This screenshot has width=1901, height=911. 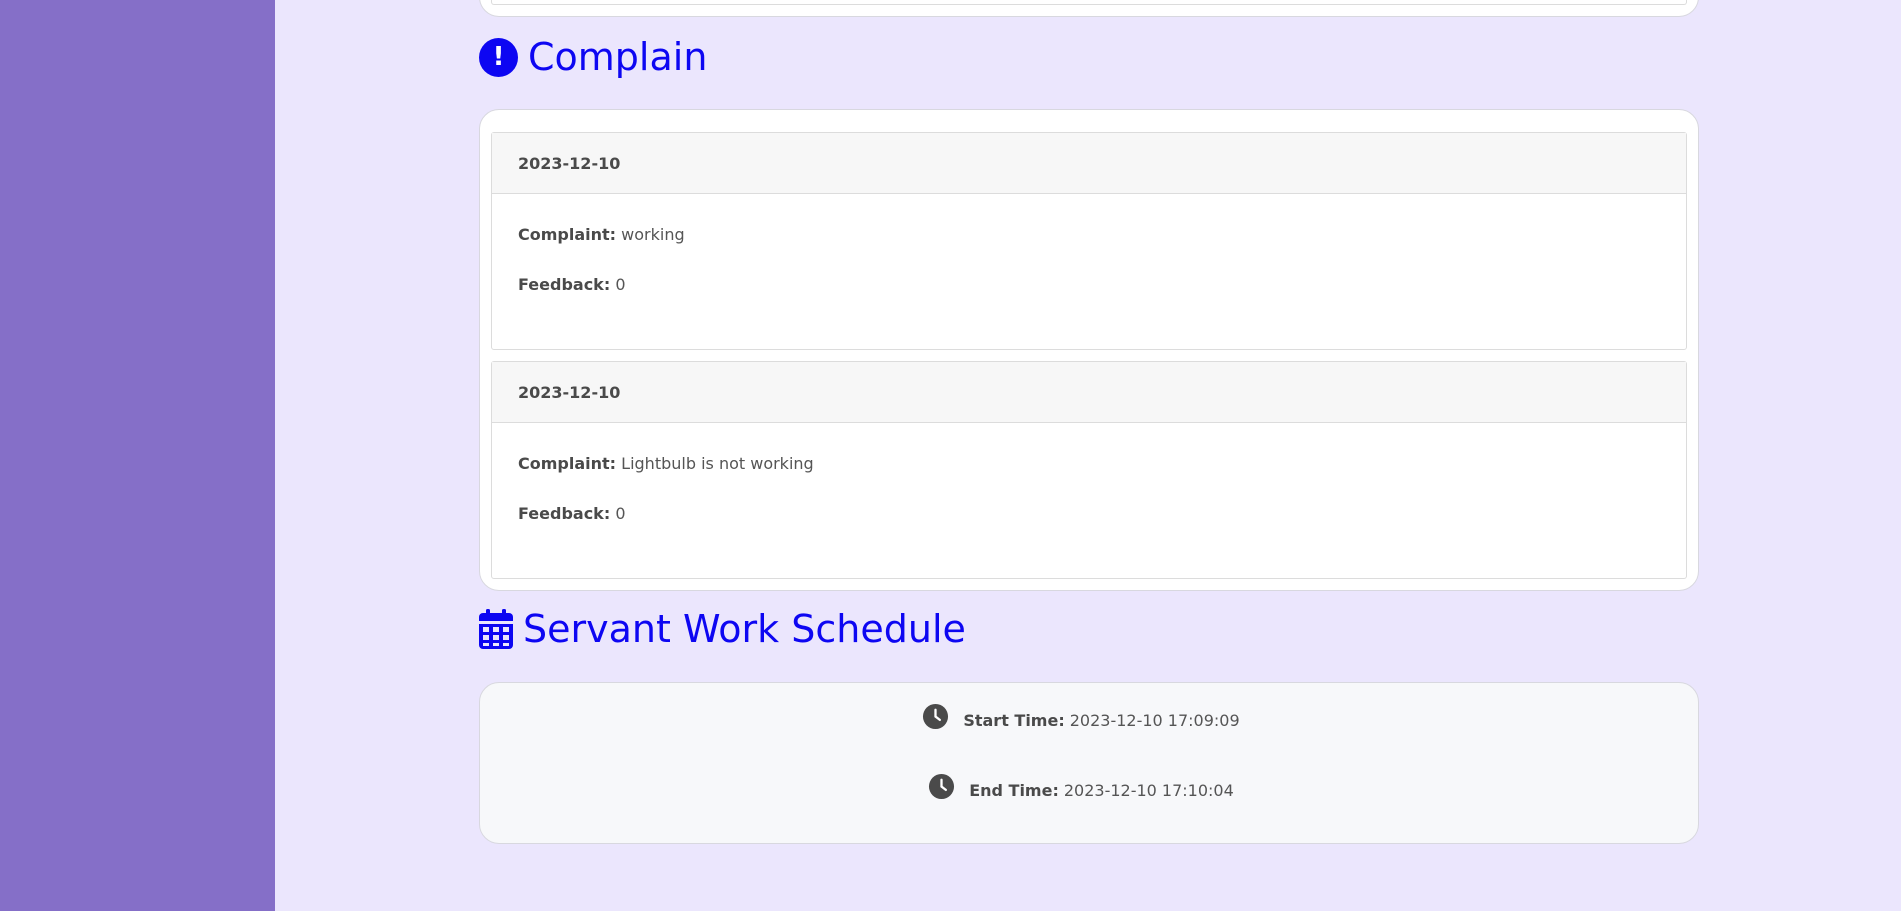 I want to click on schedule-heading: Servant Work Schedule, so click(x=722, y=629).